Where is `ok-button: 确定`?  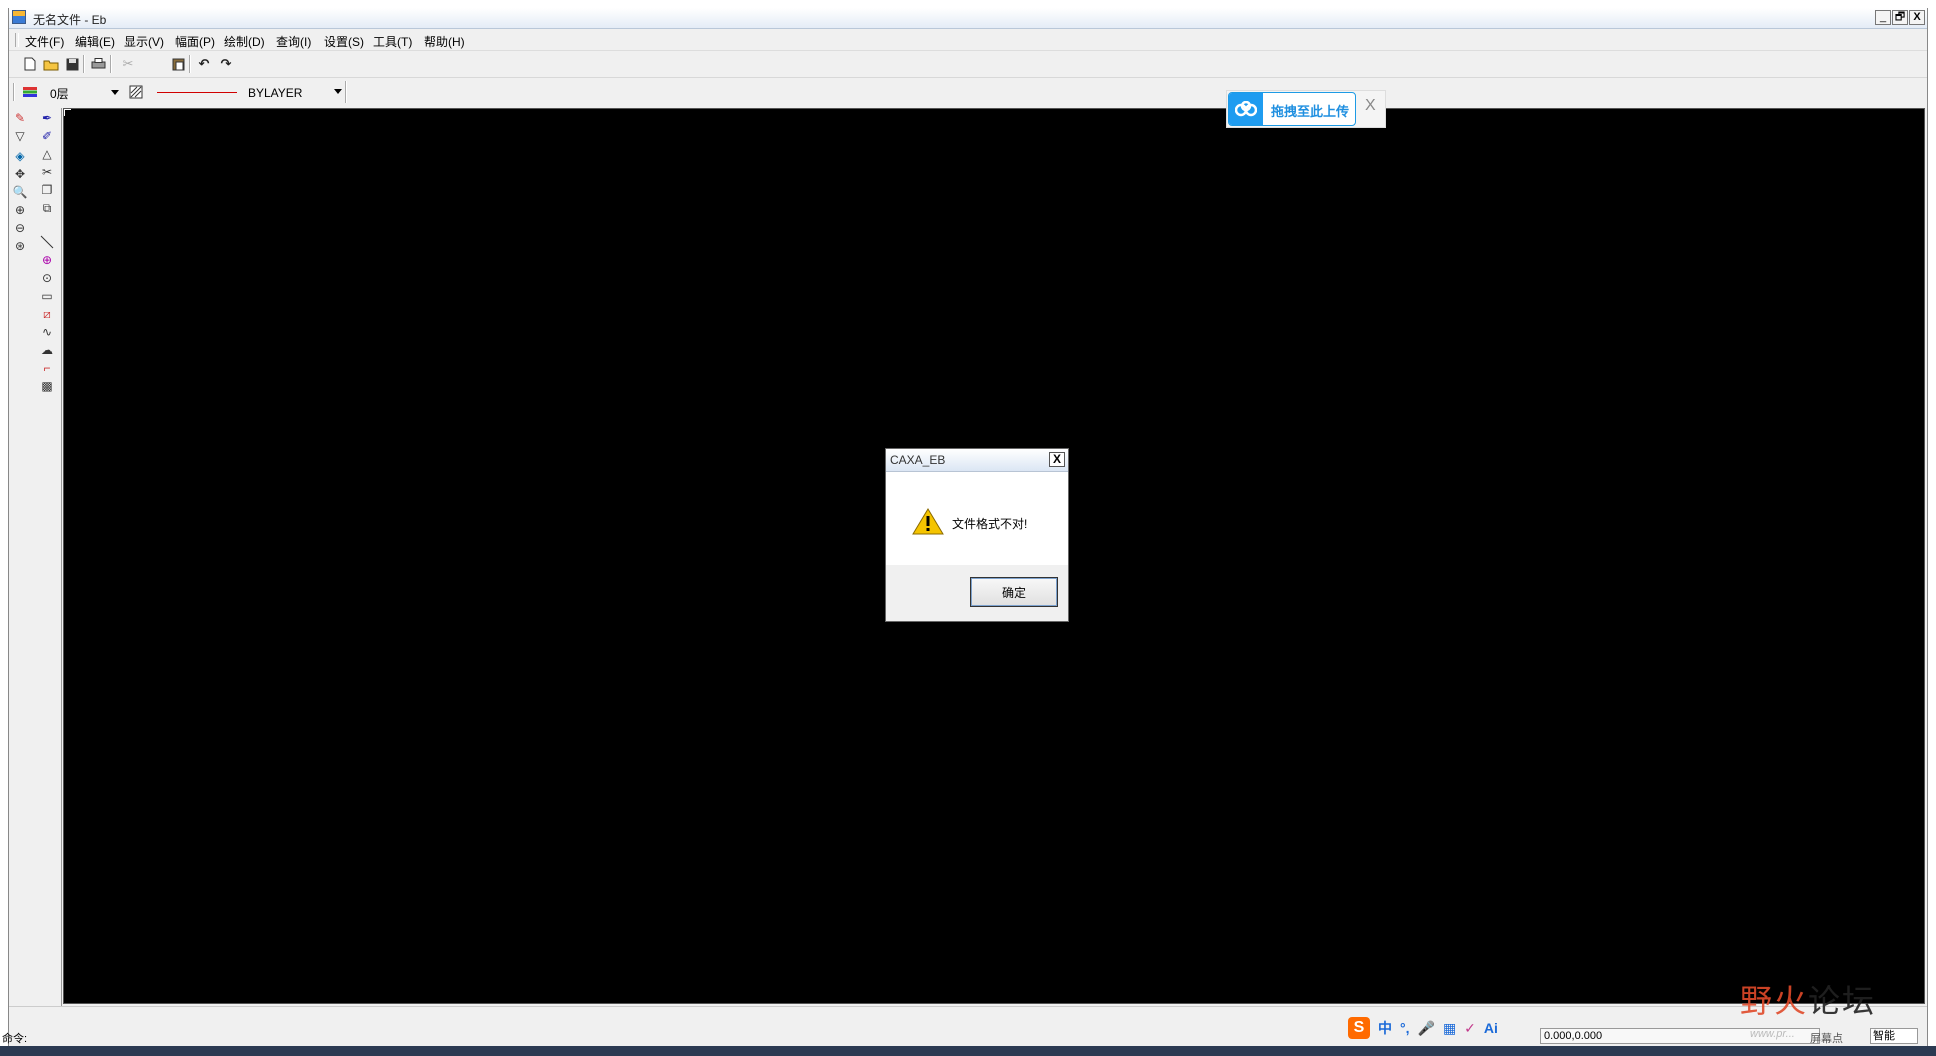 ok-button: 确定 is located at coordinates (1014, 592).